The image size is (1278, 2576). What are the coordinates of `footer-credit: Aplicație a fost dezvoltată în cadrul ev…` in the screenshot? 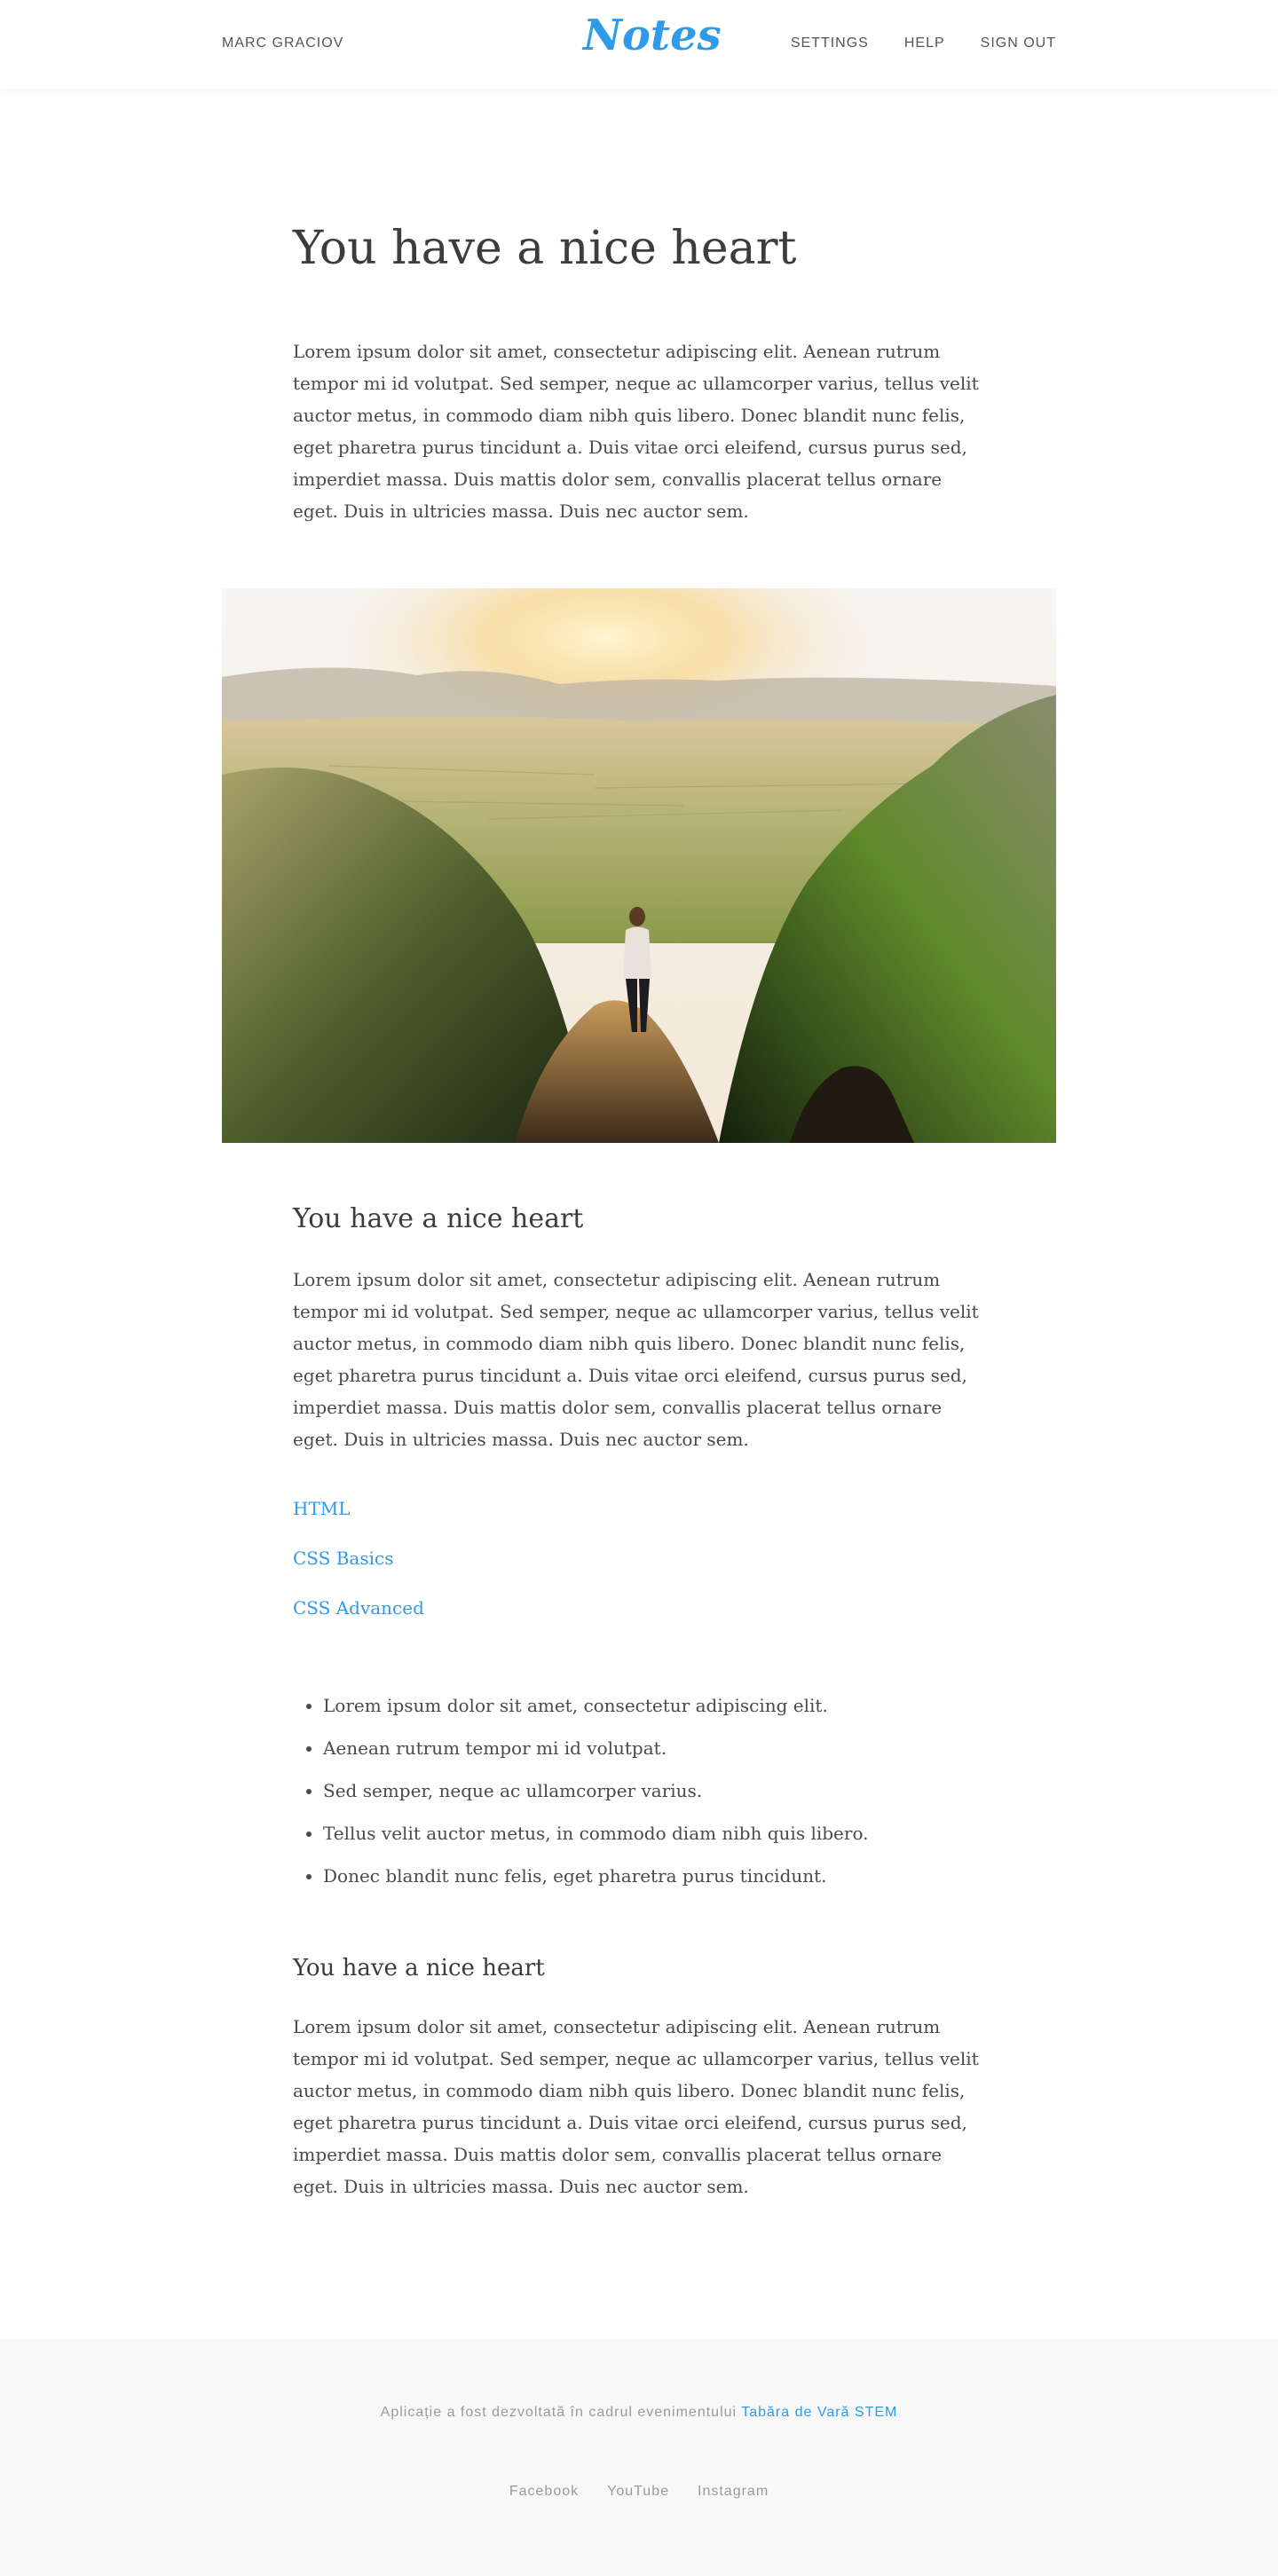 It's located at (639, 2413).